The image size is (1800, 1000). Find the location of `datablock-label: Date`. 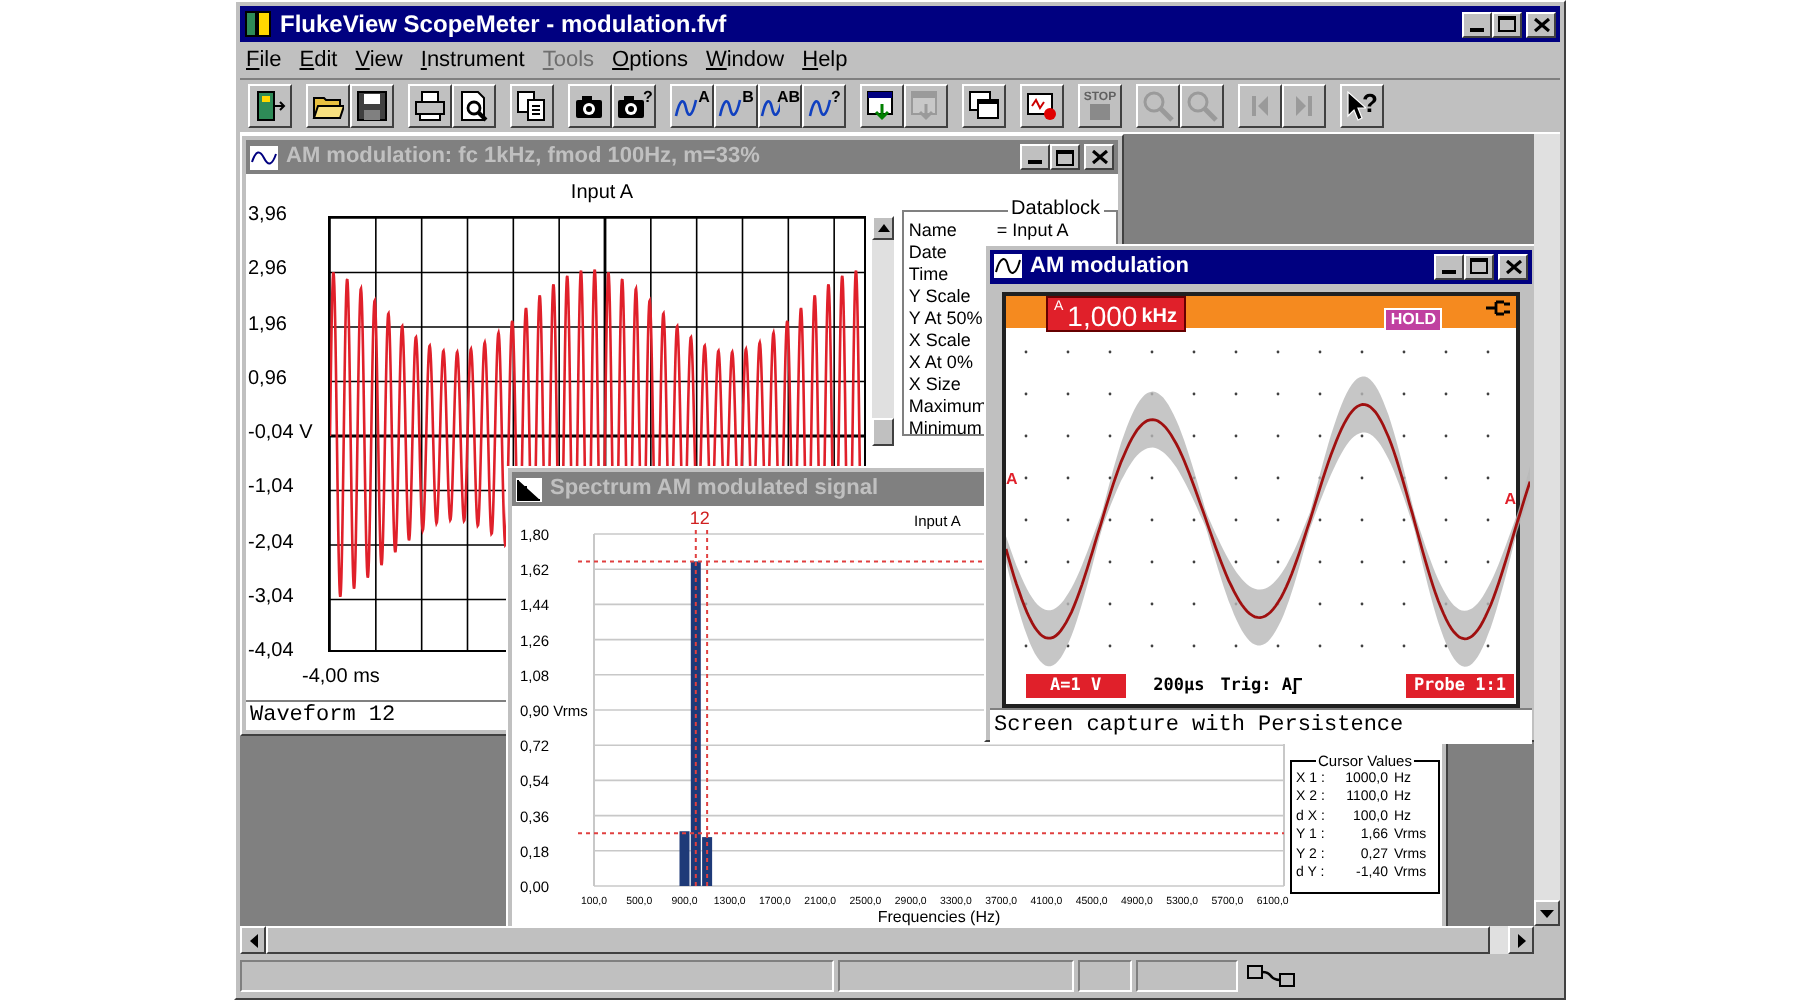

datablock-label: Date is located at coordinates (928, 253).